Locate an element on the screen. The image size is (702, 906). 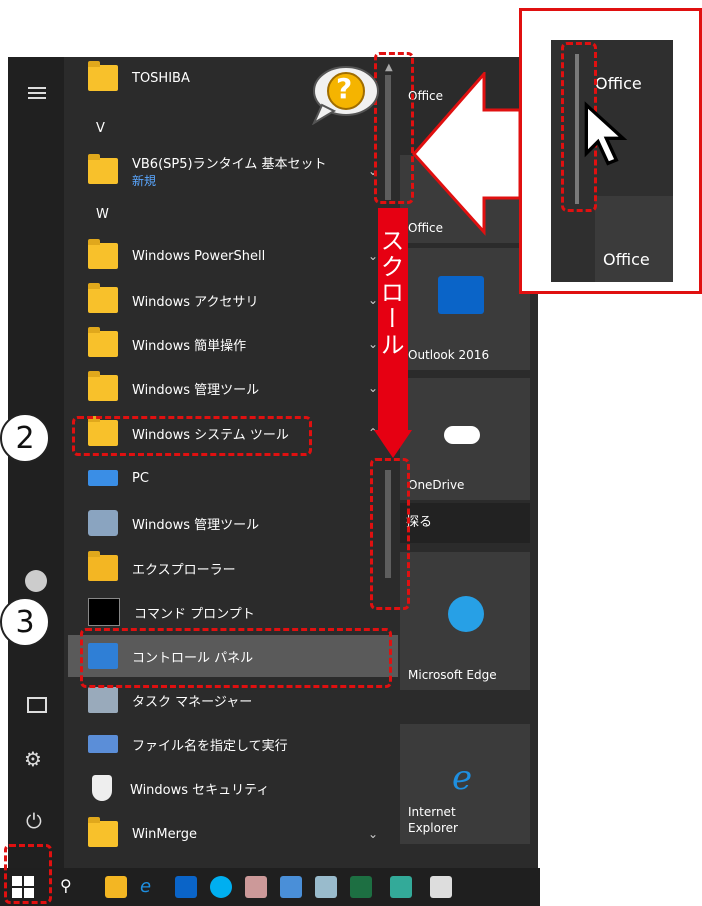
hamburger-icon is located at coordinates (37, 93).